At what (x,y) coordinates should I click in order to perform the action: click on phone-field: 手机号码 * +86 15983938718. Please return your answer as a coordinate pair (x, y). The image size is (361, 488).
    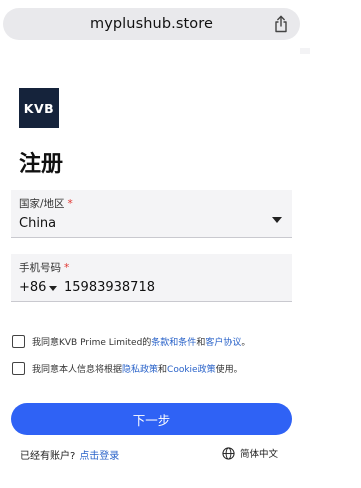
    Looking at the image, I should click on (151, 278).